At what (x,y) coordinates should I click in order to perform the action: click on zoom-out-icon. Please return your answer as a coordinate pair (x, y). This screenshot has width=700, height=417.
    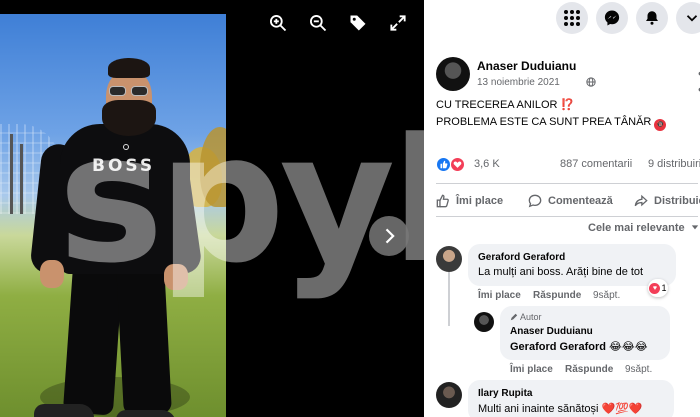
    Looking at the image, I should click on (318, 23).